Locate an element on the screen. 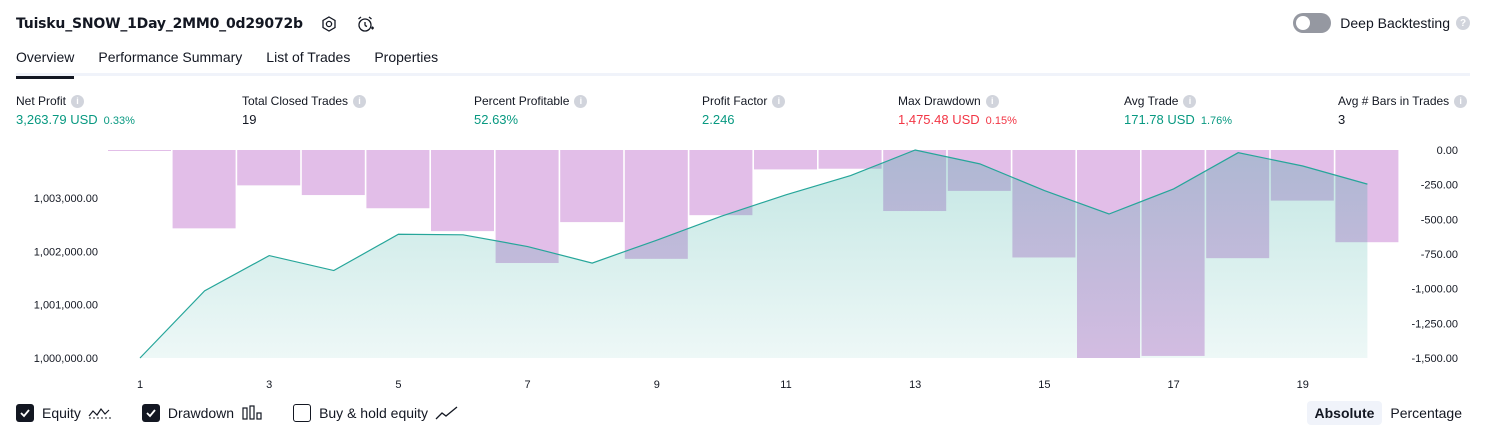 The width and height of the screenshot is (1486, 438). mode-switch: Absolute Percentage is located at coordinates (1388, 413).